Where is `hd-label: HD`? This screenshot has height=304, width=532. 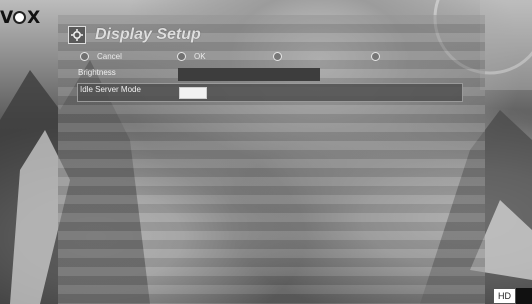
hd-label: HD is located at coordinates (504, 296).